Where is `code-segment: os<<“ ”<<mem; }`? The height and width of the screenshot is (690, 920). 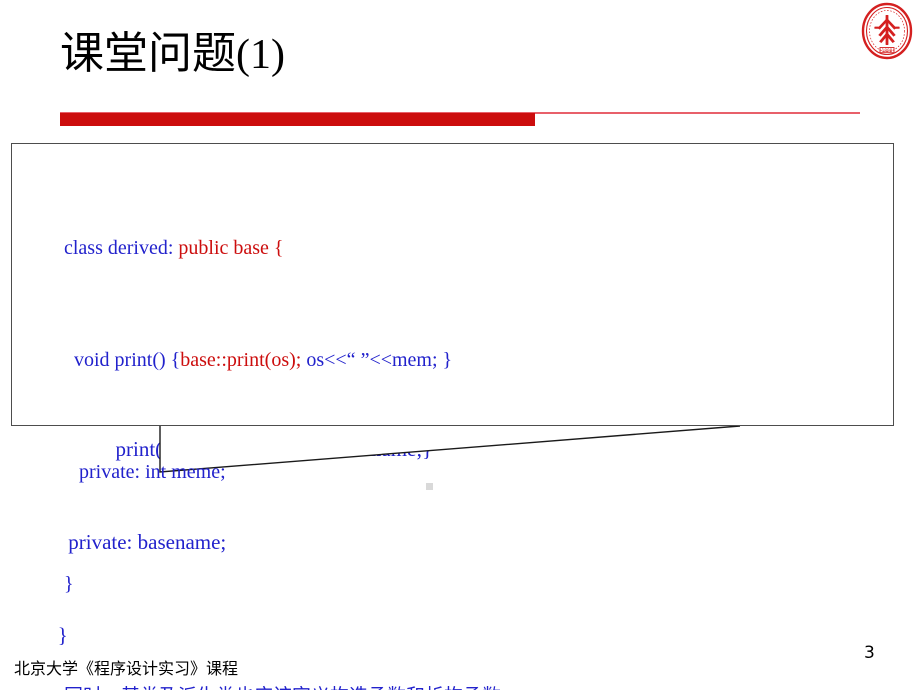 code-segment: os<<“ ”<<mem; } is located at coordinates (379, 360).